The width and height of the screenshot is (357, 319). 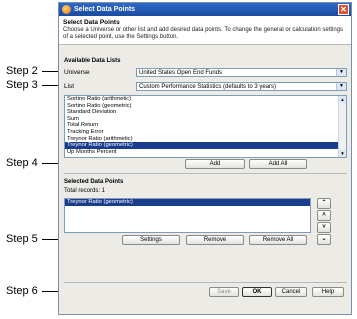 I want to click on universe-value: United States Open End Funds, so click(x=181, y=73).